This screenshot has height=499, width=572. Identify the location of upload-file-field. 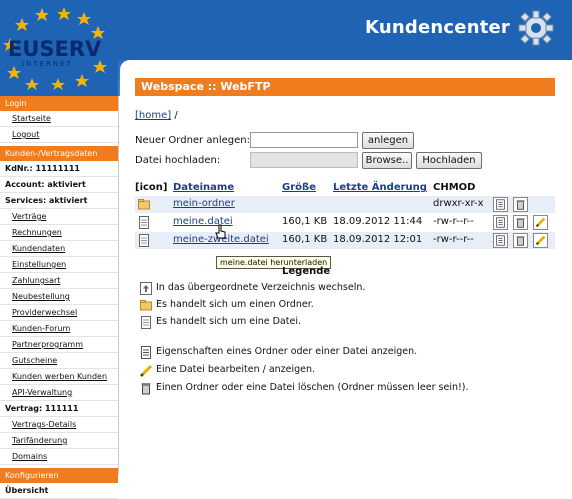
(304, 160).